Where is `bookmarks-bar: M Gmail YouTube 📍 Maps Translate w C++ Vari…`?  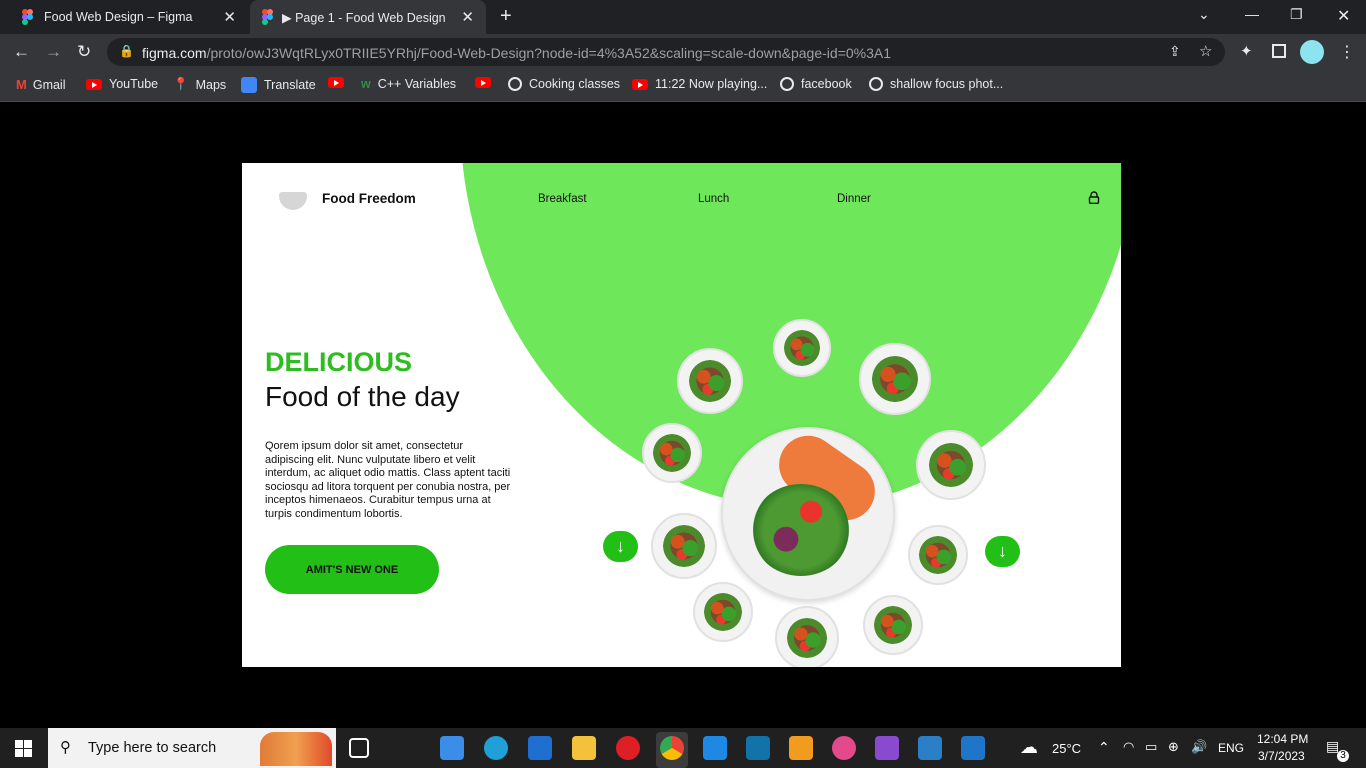 bookmarks-bar: M Gmail YouTube 📍 Maps Translate w C++ Vari… is located at coordinates (683, 86).